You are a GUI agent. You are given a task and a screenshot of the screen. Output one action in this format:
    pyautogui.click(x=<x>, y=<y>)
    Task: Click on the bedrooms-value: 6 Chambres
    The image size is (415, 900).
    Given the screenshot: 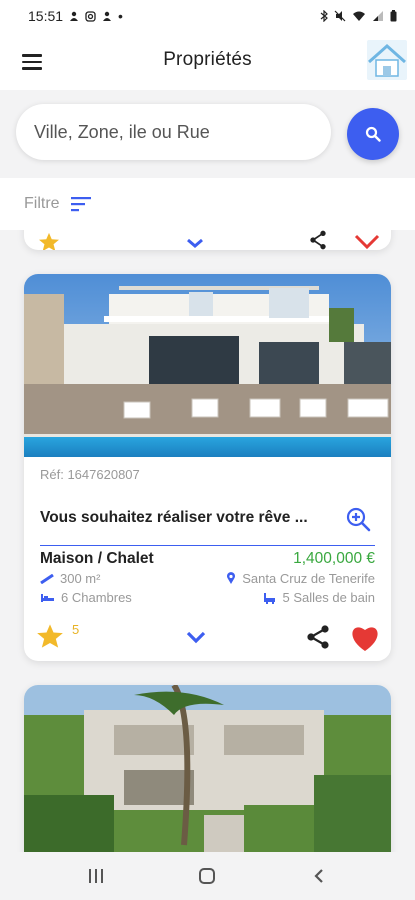 What is the action you would take?
    pyautogui.click(x=96, y=597)
    